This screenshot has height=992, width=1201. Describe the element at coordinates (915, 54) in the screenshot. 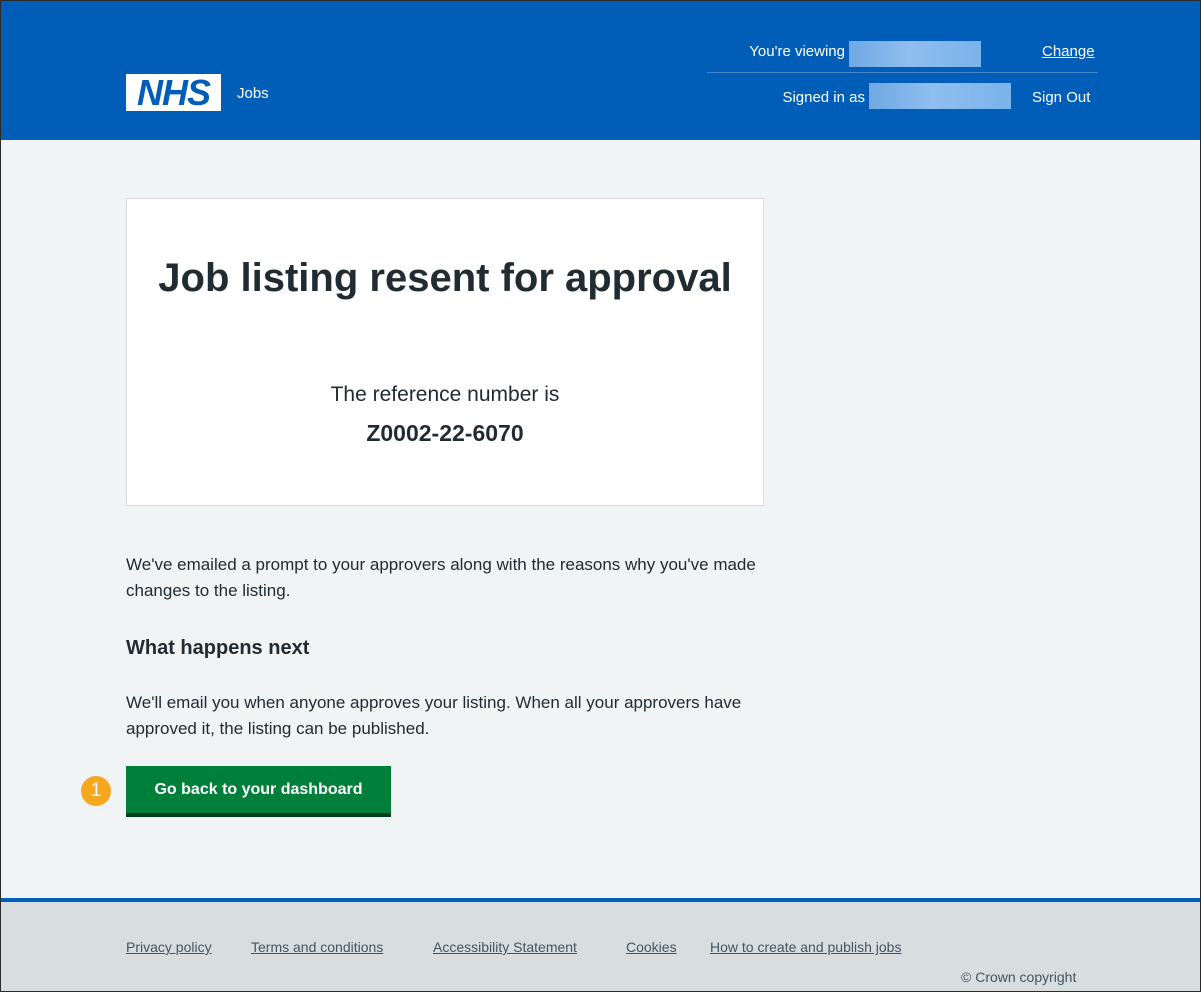

I see `redacted-organisation` at that location.